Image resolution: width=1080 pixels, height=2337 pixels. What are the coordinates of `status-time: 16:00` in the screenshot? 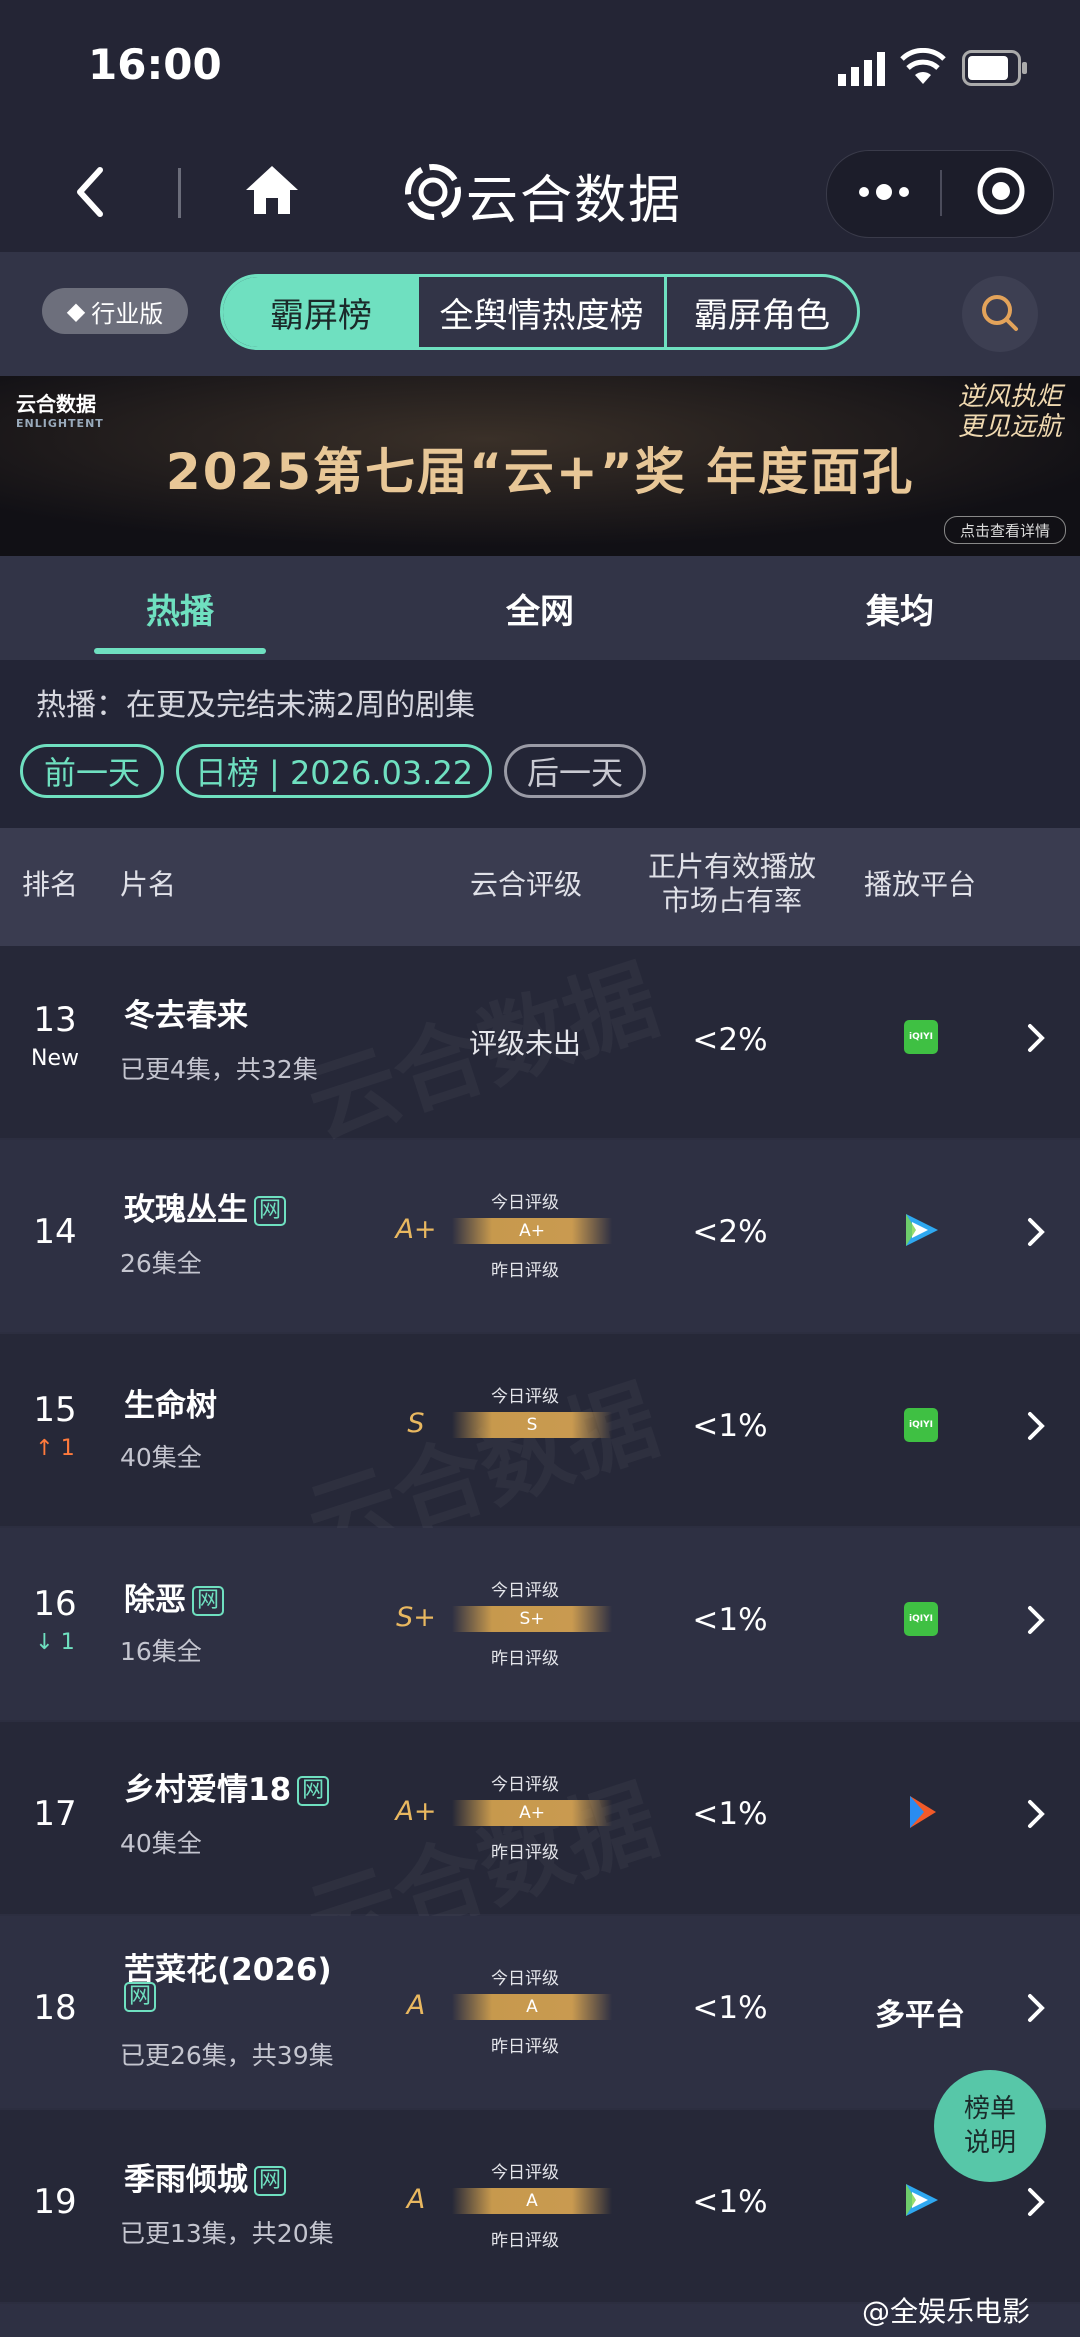 It's located at (155, 64).